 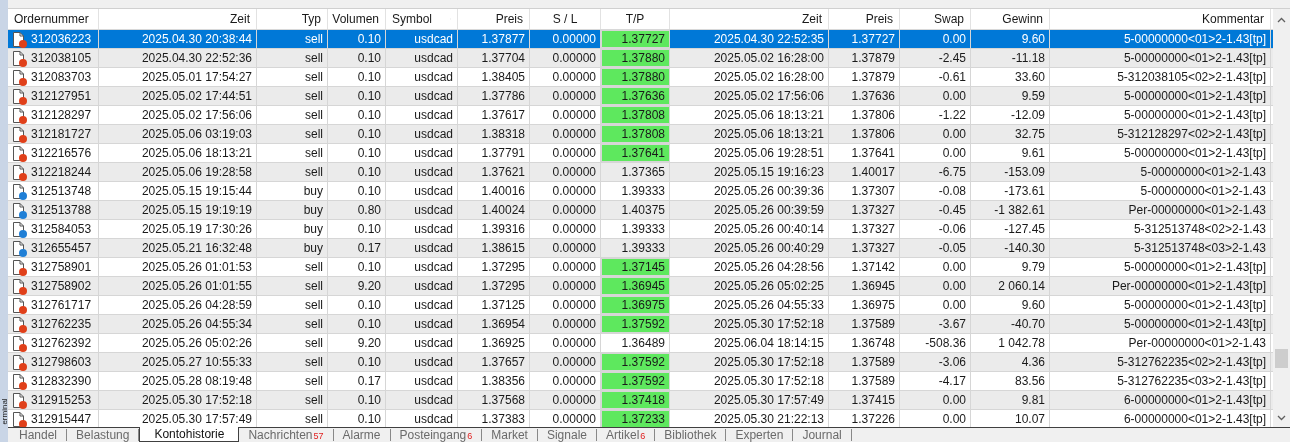 I want to click on table-cell: 1.37621, so click(x=503, y=172).